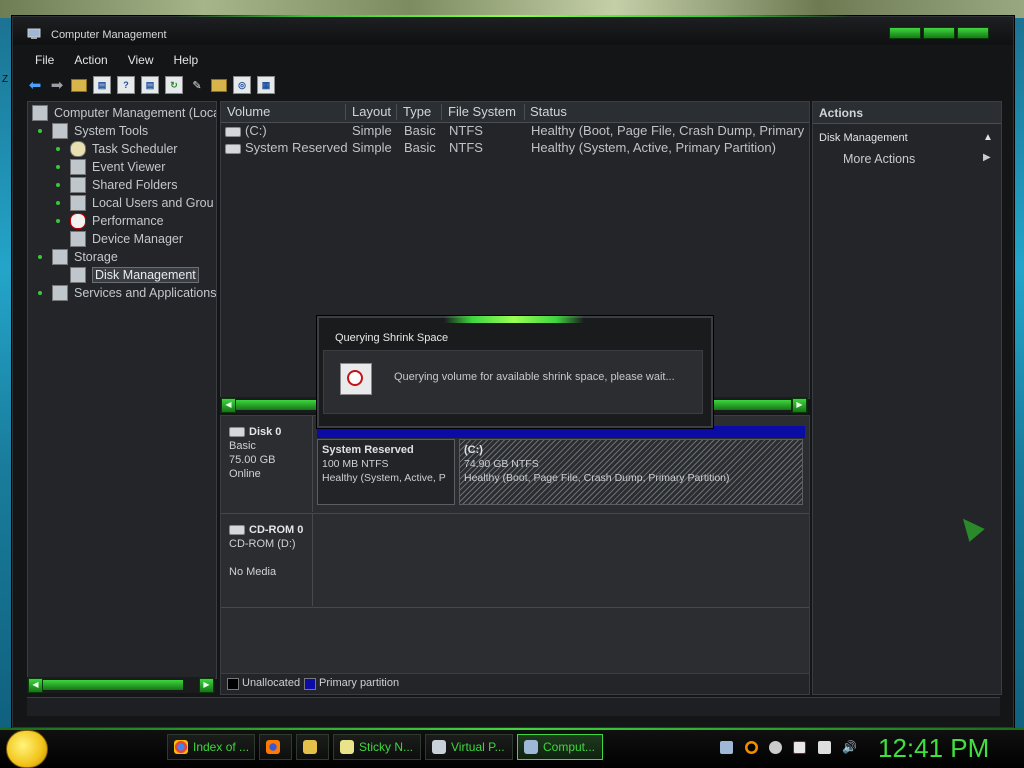 The width and height of the screenshot is (1024, 768). Describe the element at coordinates (666, 112) in the screenshot. I see `column-status: Status` at that location.